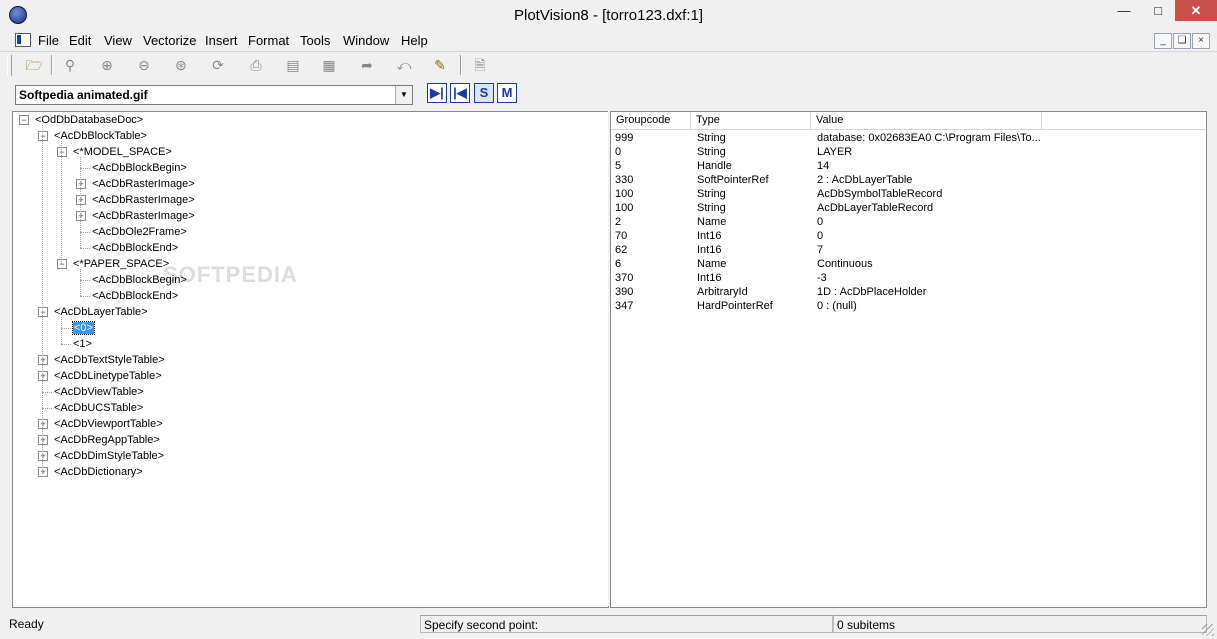  Describe the element at coordinates (735, 306) in the screenshot. I see `cell-type: HardPointerRef` at that location.